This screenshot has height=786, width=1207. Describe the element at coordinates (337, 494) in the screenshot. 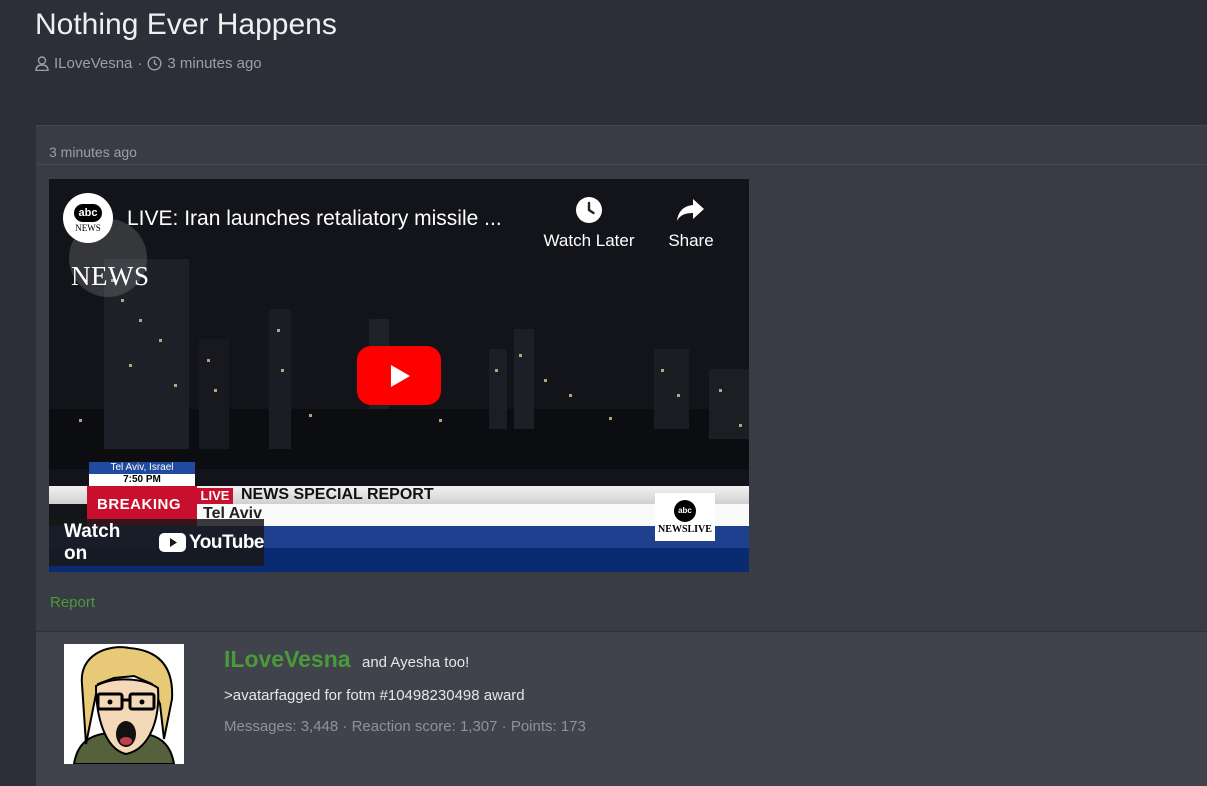

I see `lt-special-report: NEWS SPECIAL REPORT` at that location.